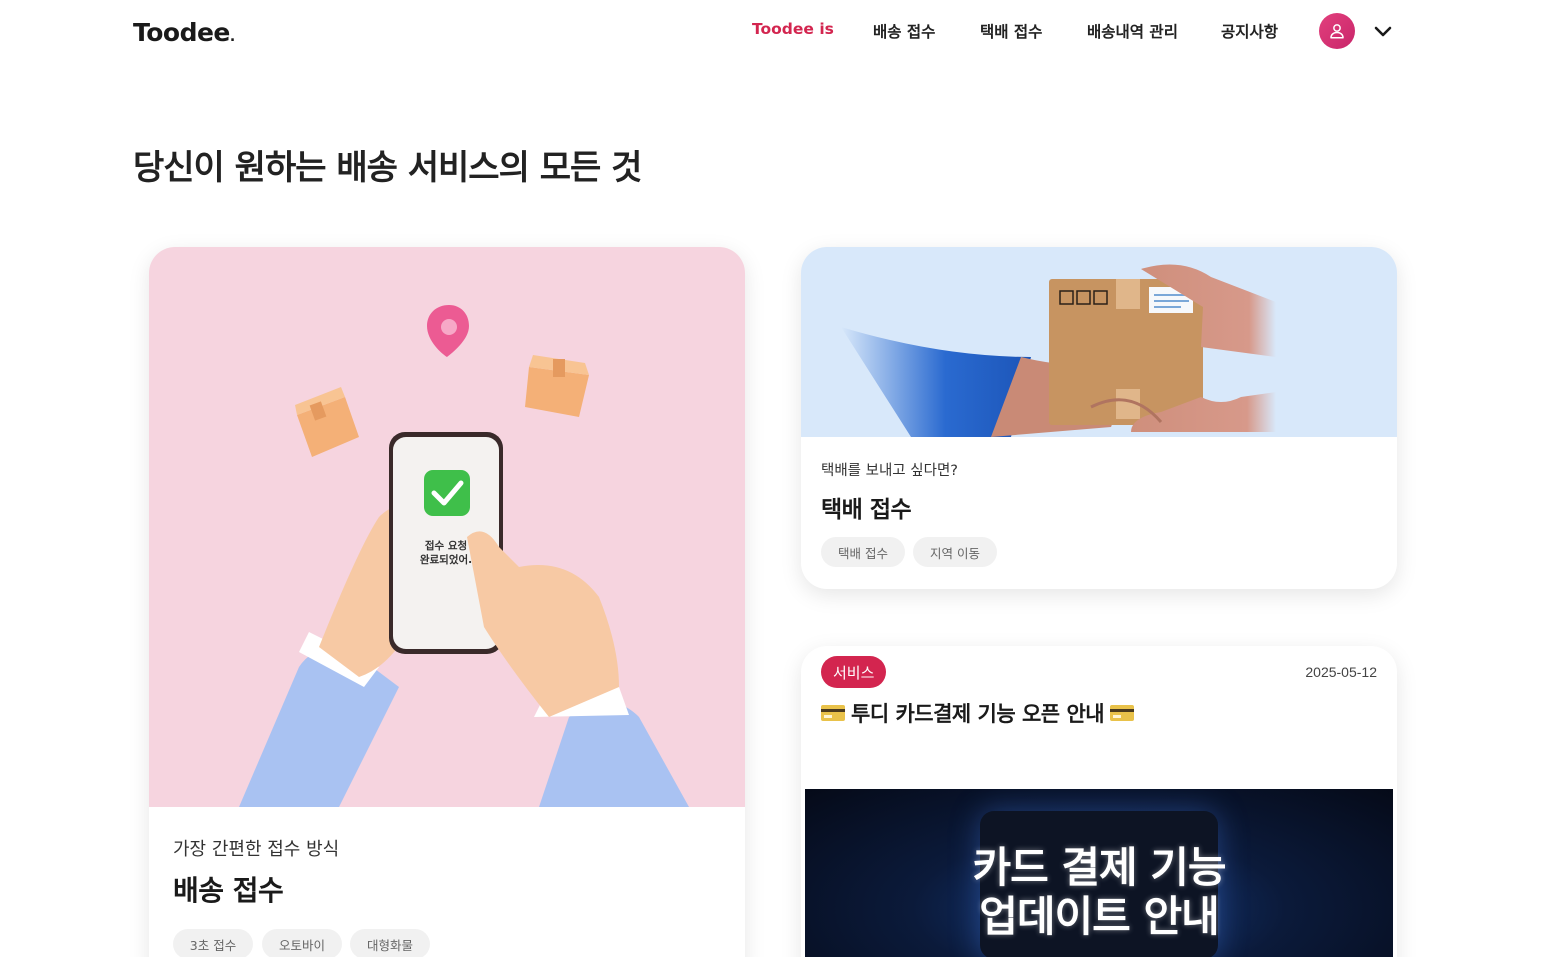 The width and height of the screenshot is (1553, 957). I want to click on tag-parcel: 택배 접수, so click(863, 552).